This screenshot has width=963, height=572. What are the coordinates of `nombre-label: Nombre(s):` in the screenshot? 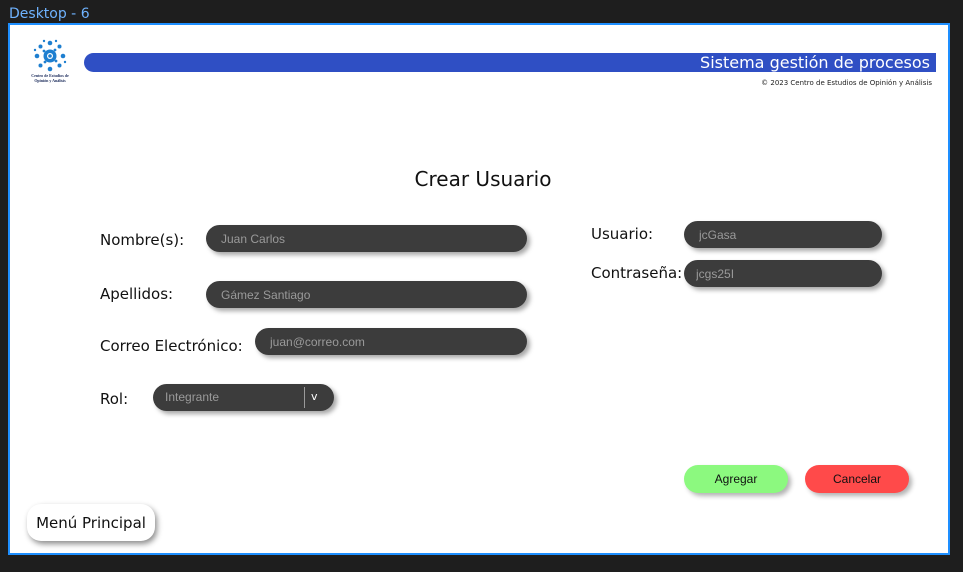 It's located at (142, 240).